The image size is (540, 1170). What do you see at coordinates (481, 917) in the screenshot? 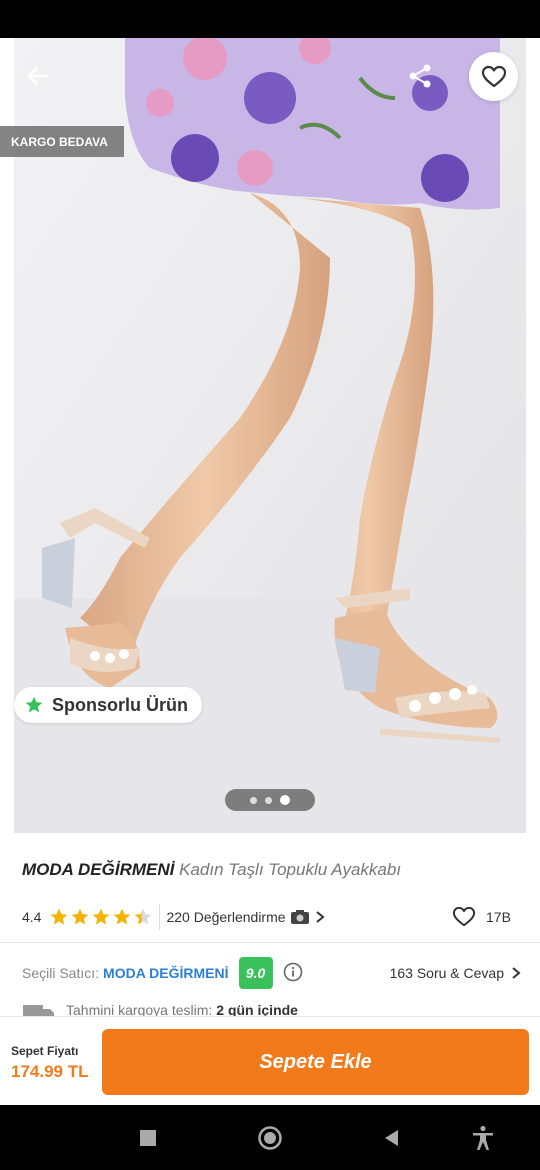
I see `favorite-count: 17B` at bounding box center [481, 917].